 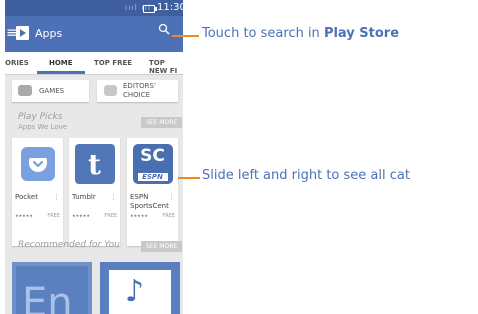 What do you see at coordinates (140, 292) in the screenshot?
I see `recommended-app-icon: ♪` at bounding box center [140, 292].